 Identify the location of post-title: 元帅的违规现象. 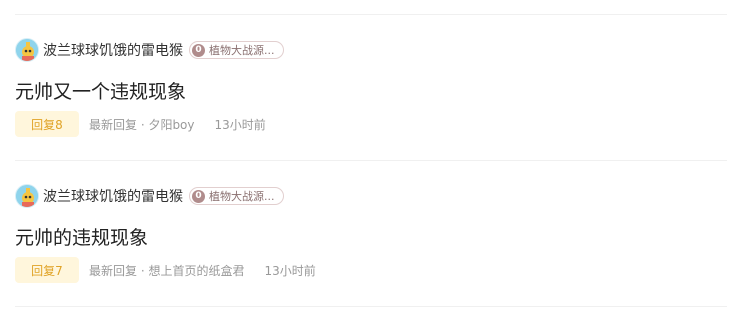
(81, 236).